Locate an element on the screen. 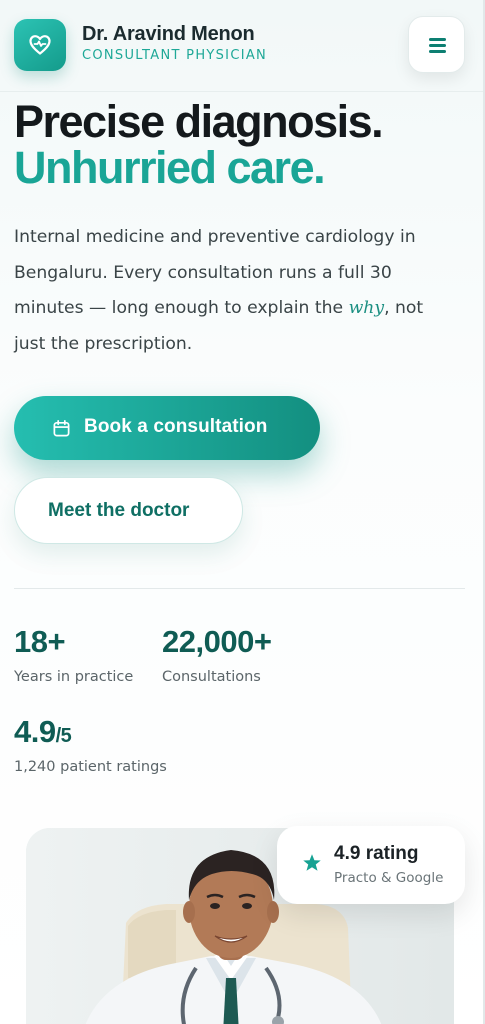 The width and height of the screenshot is (485, 1024). stat-rating-suffix: /5 is located at coordinates (63, 736).